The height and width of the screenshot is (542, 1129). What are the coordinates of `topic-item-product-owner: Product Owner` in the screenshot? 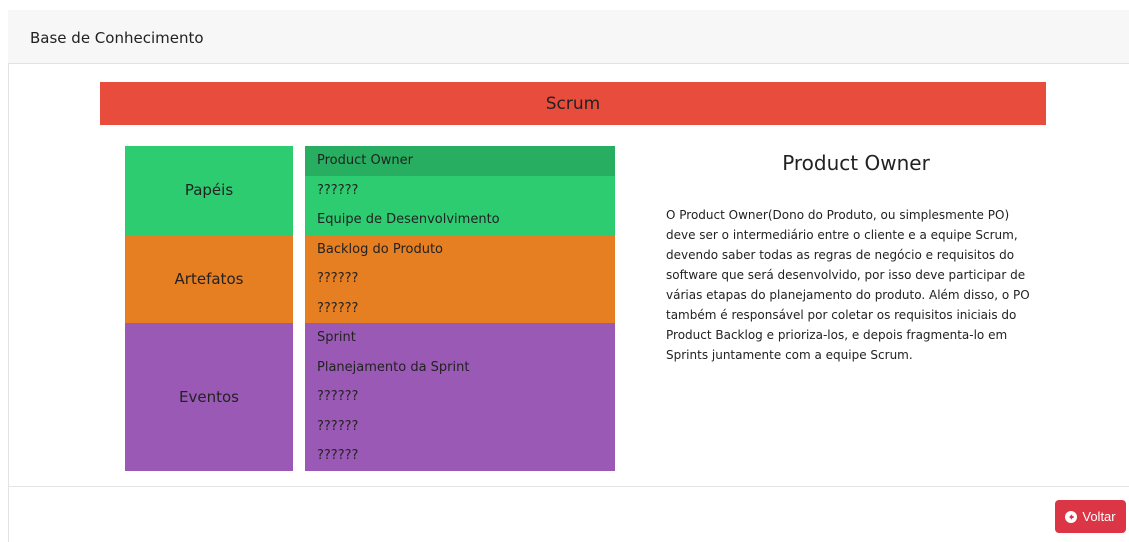 It's located at (460, 161).